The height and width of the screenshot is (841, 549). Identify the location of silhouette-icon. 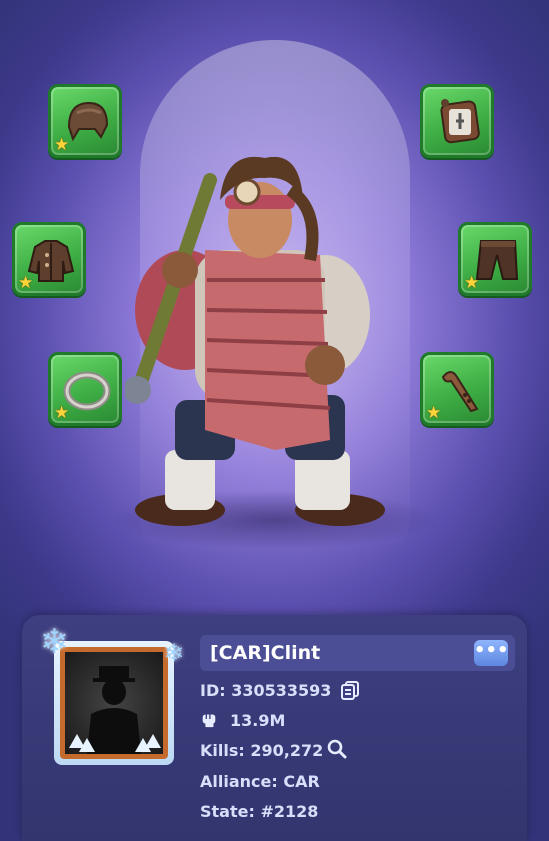
(115, 710).